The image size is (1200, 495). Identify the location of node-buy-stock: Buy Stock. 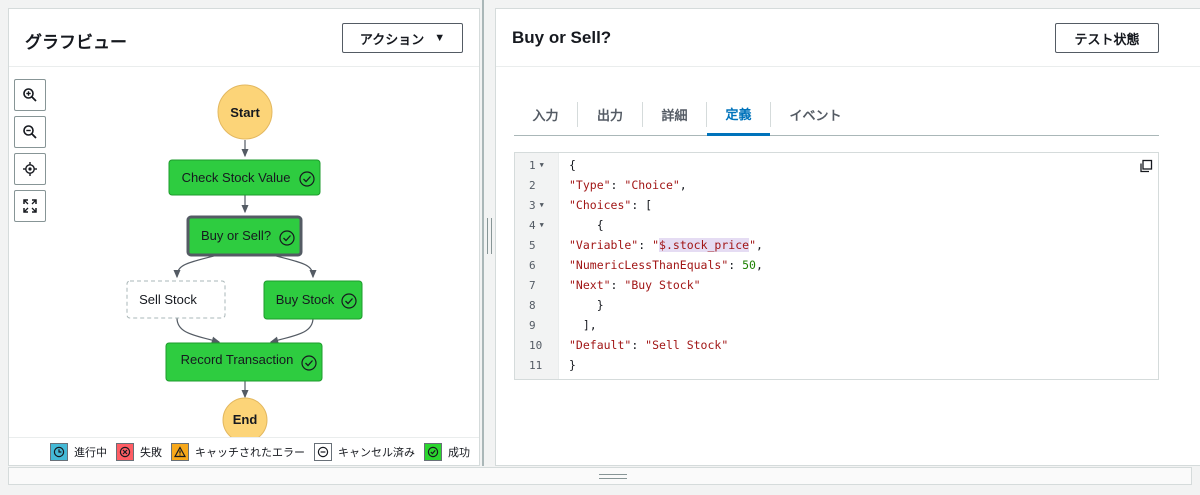
(313, 300).